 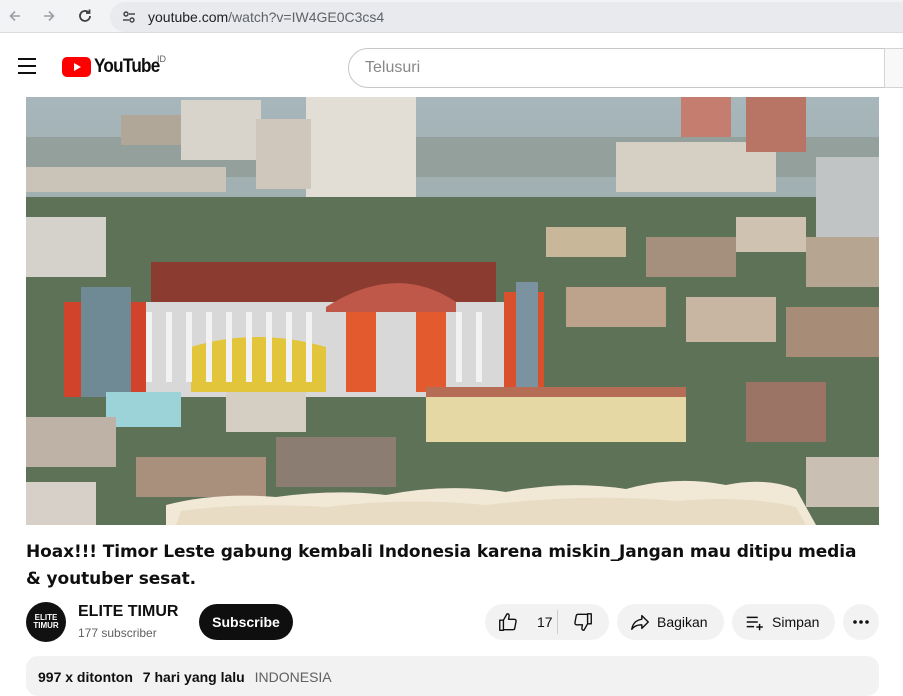 I want to click on share-label: Bagikan, so click(x=682, y=622).